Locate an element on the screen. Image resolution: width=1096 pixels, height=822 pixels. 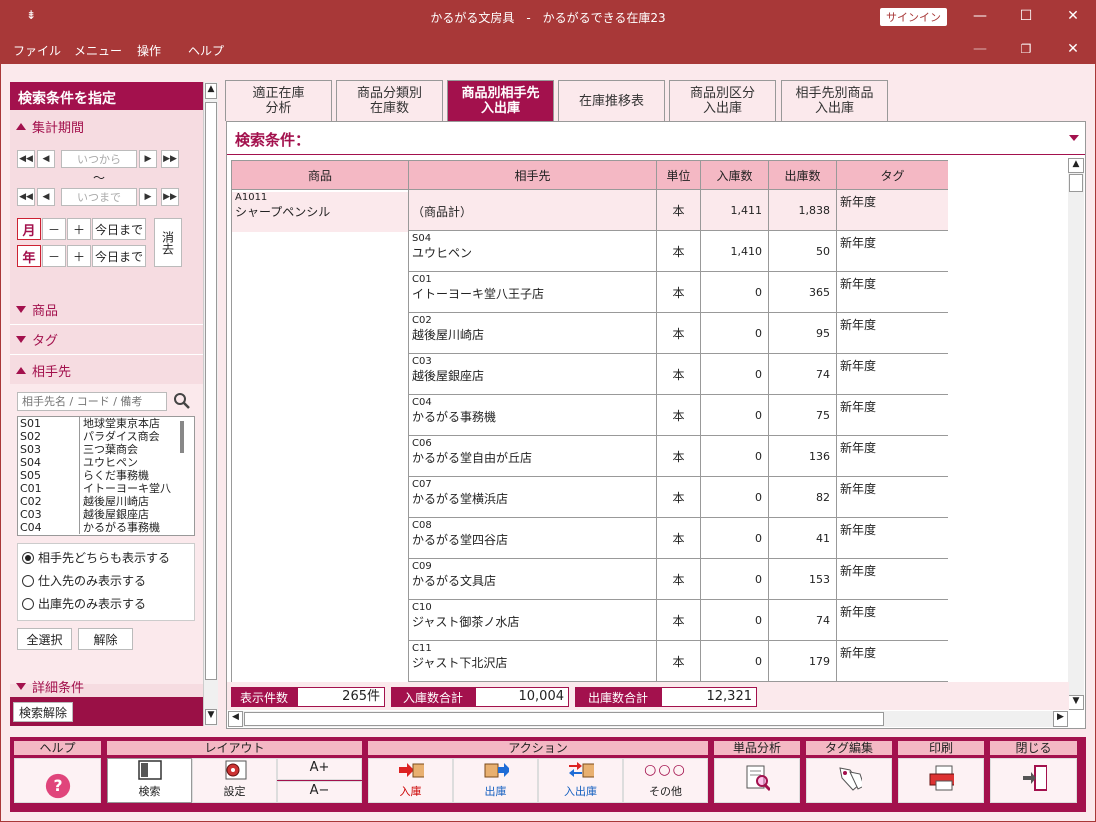
tab-product-type: 商品別区分 入出庫 is located at coordinates (722, 100).